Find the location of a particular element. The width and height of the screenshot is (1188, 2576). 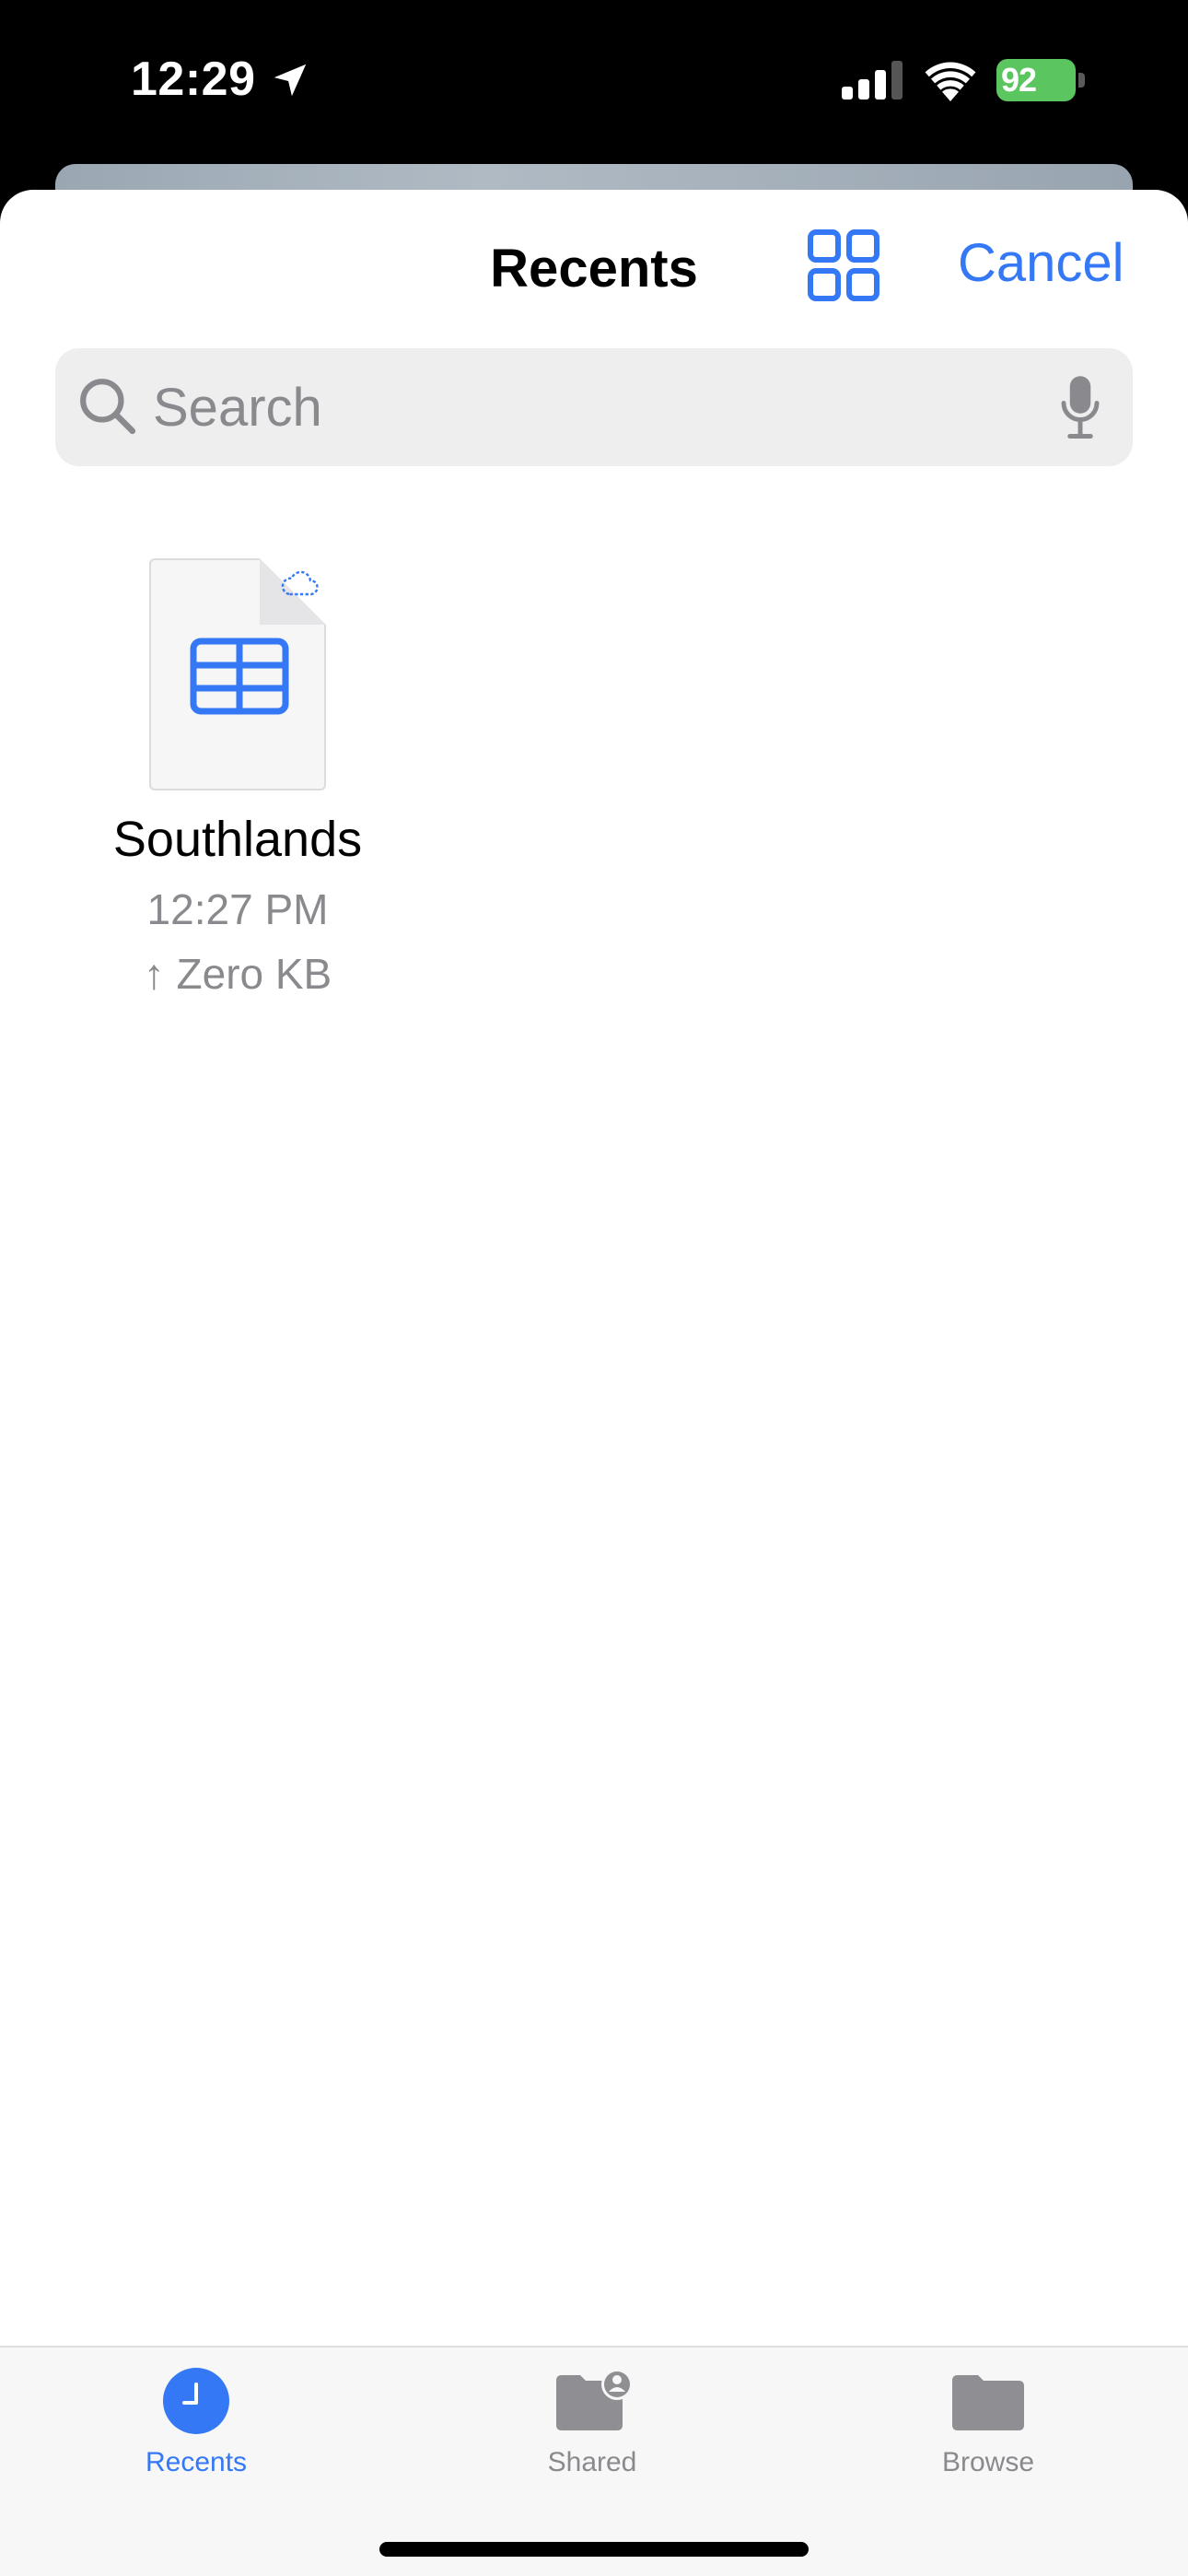

file-item: Southlands 12:27 PM ↑ Zero KB is located at coordinates (237, 880).